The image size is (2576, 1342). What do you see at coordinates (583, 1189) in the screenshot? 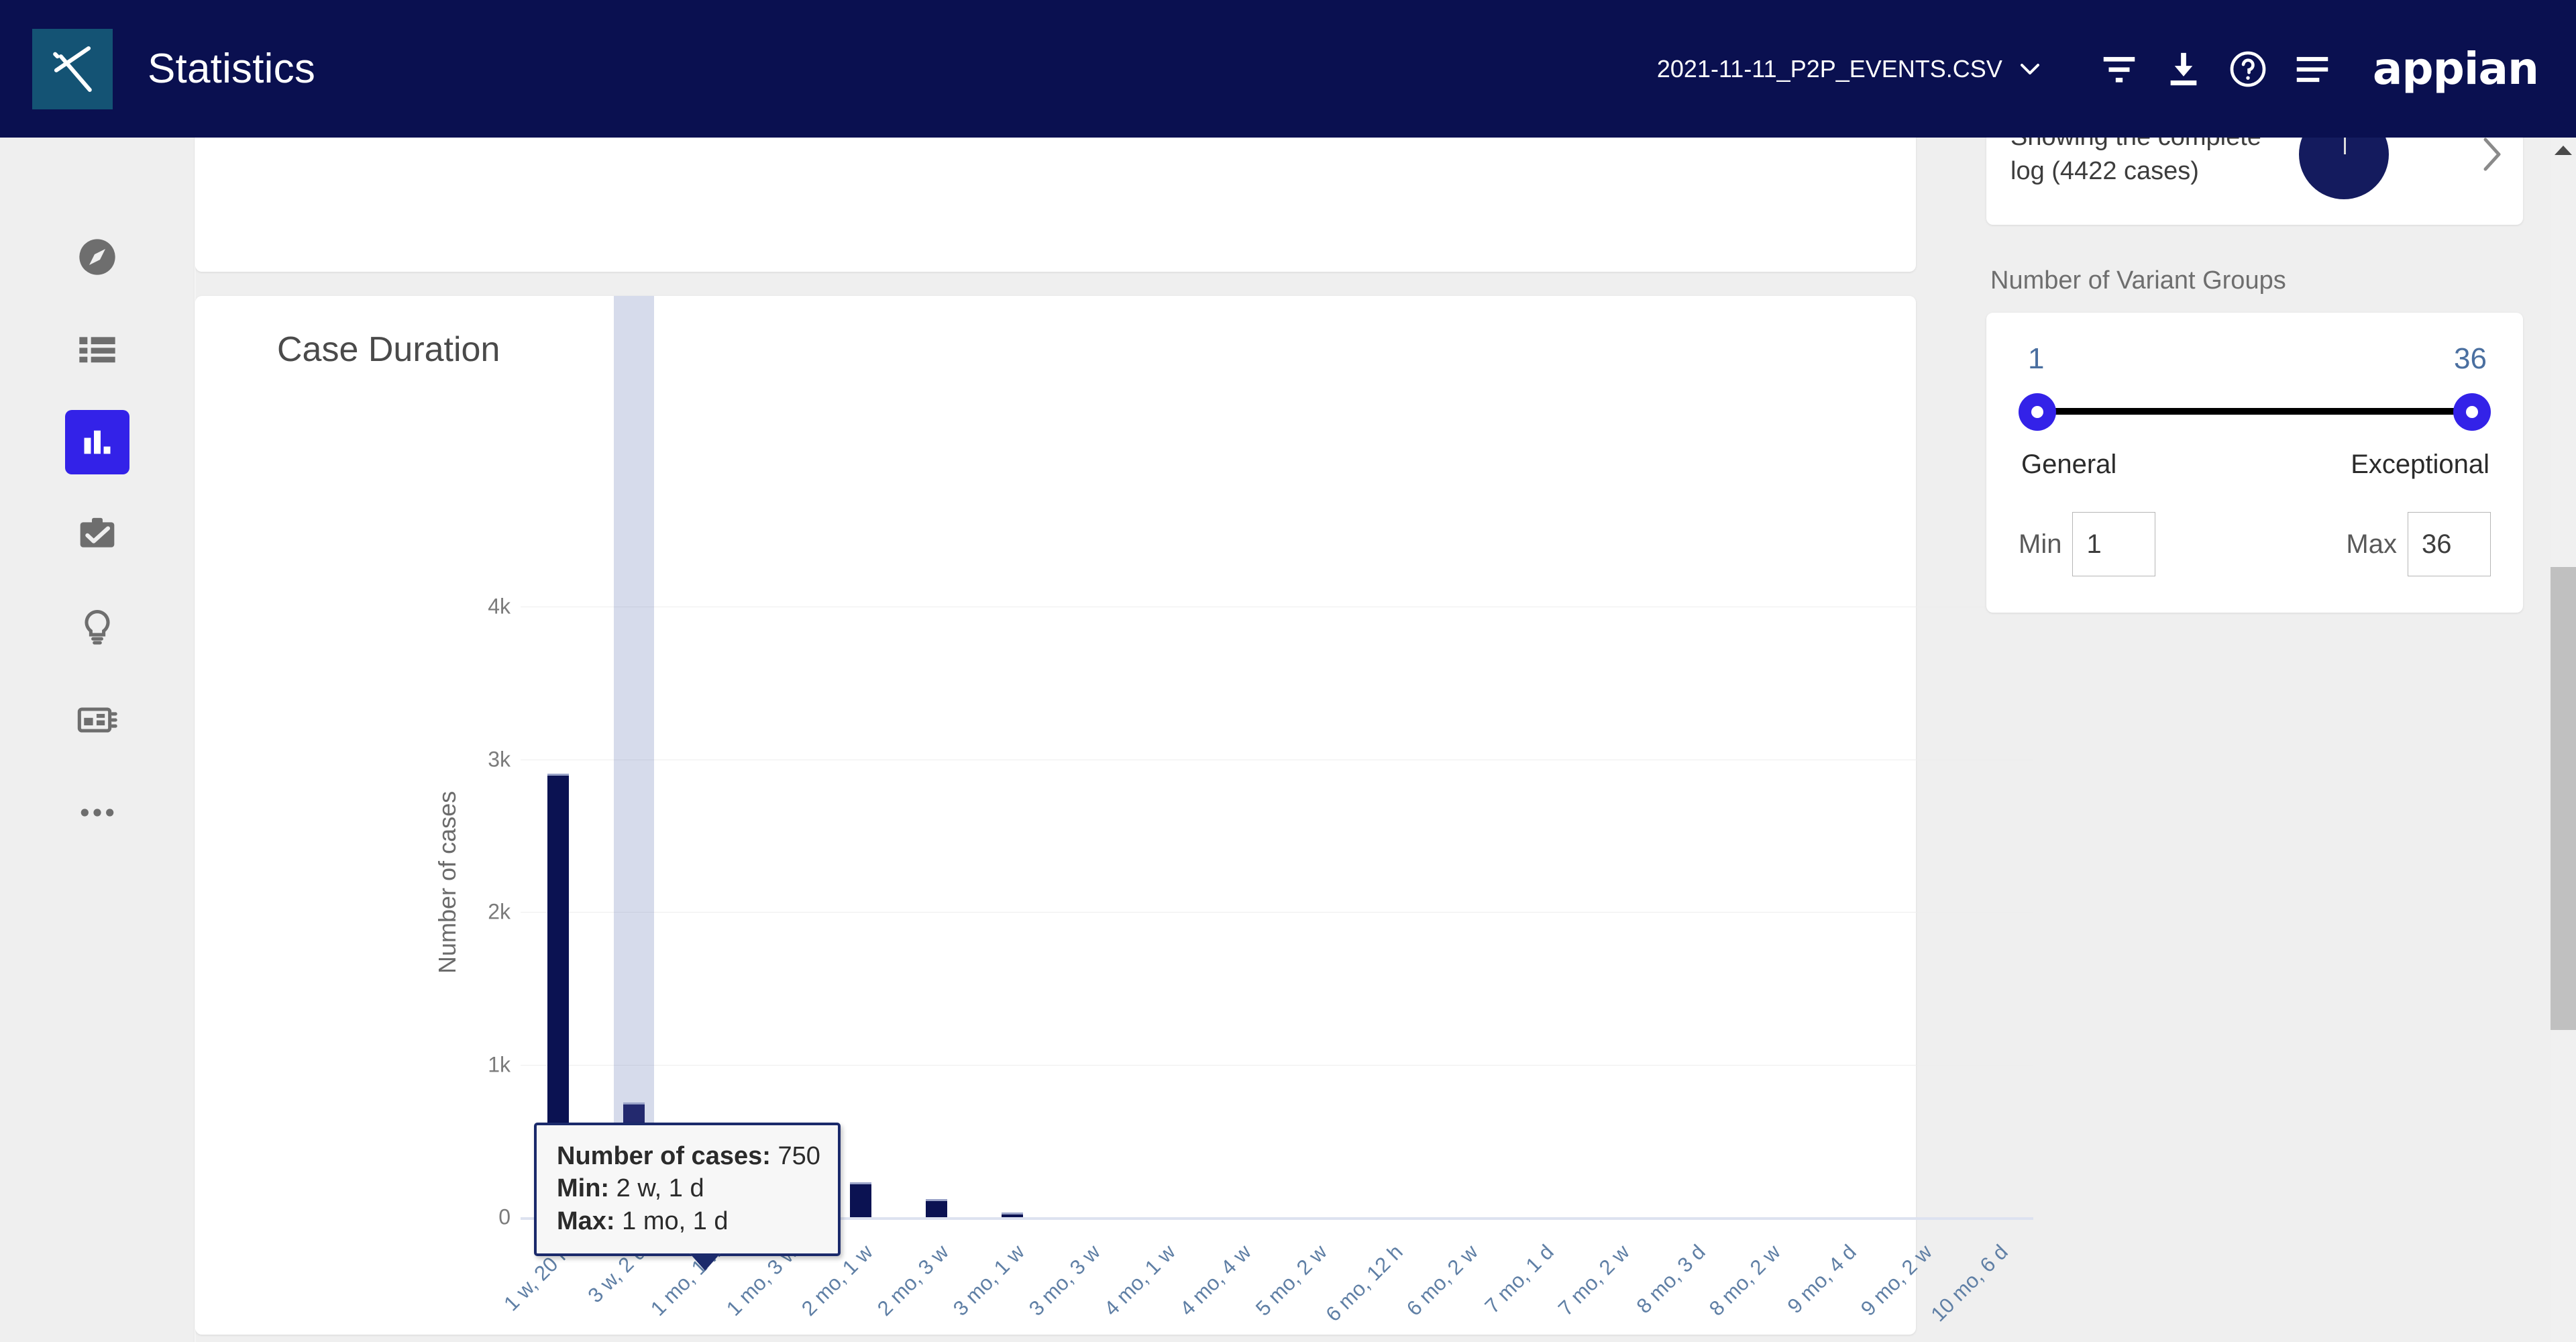
I see `tooltip-min-label: Min:` at bounding box center [583, 1189].